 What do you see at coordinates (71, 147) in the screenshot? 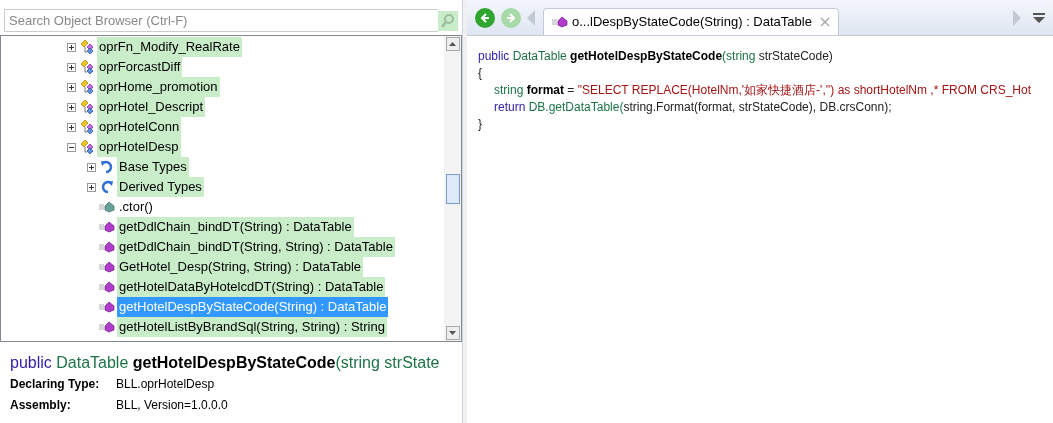
I see `collapse-toggle` at bounding box center [71, 147].